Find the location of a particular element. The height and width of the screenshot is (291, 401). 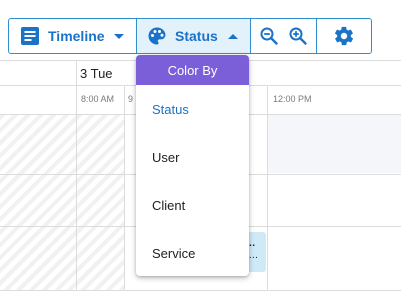

menu-item-service: Service is located at coordinates (192, 252).